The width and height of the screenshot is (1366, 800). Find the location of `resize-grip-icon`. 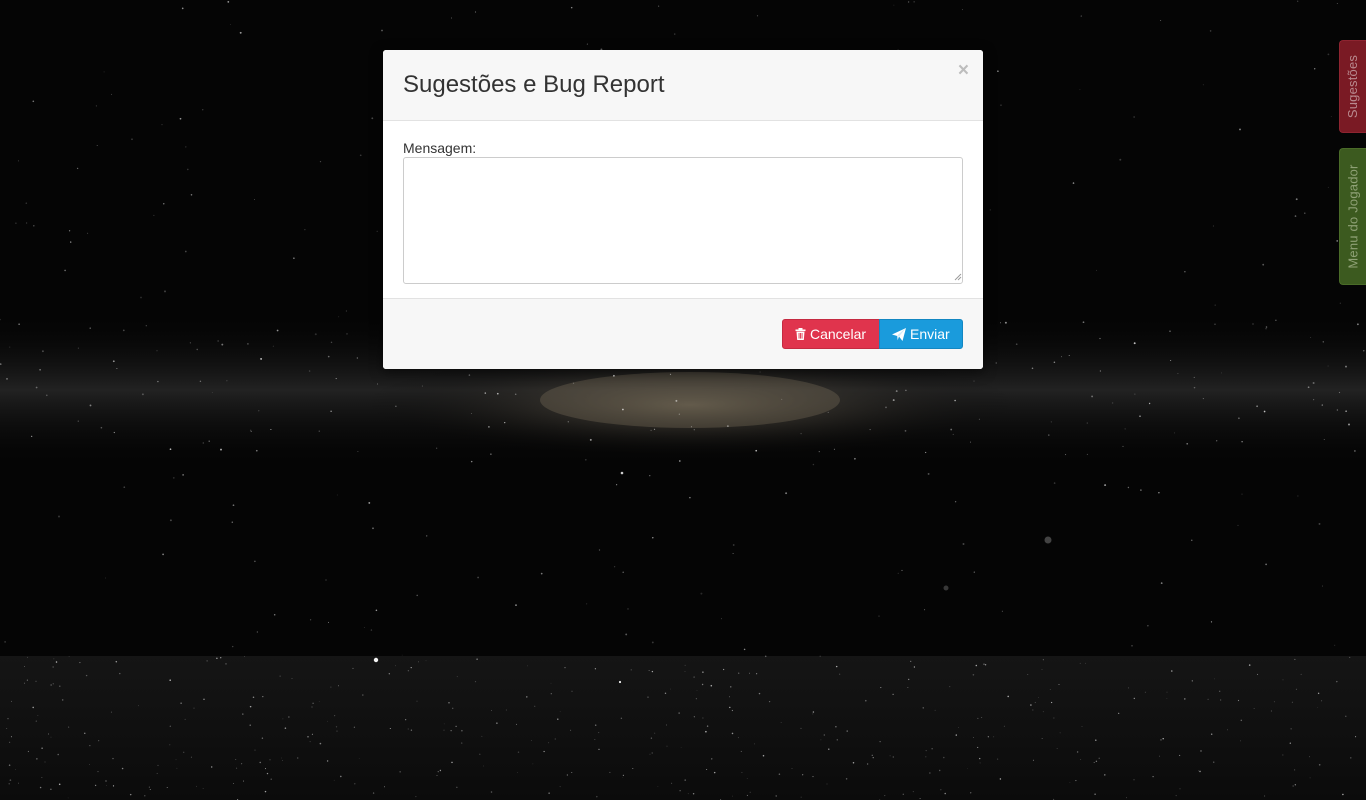

resize-grip-icon is located at coordinates (958, 277).